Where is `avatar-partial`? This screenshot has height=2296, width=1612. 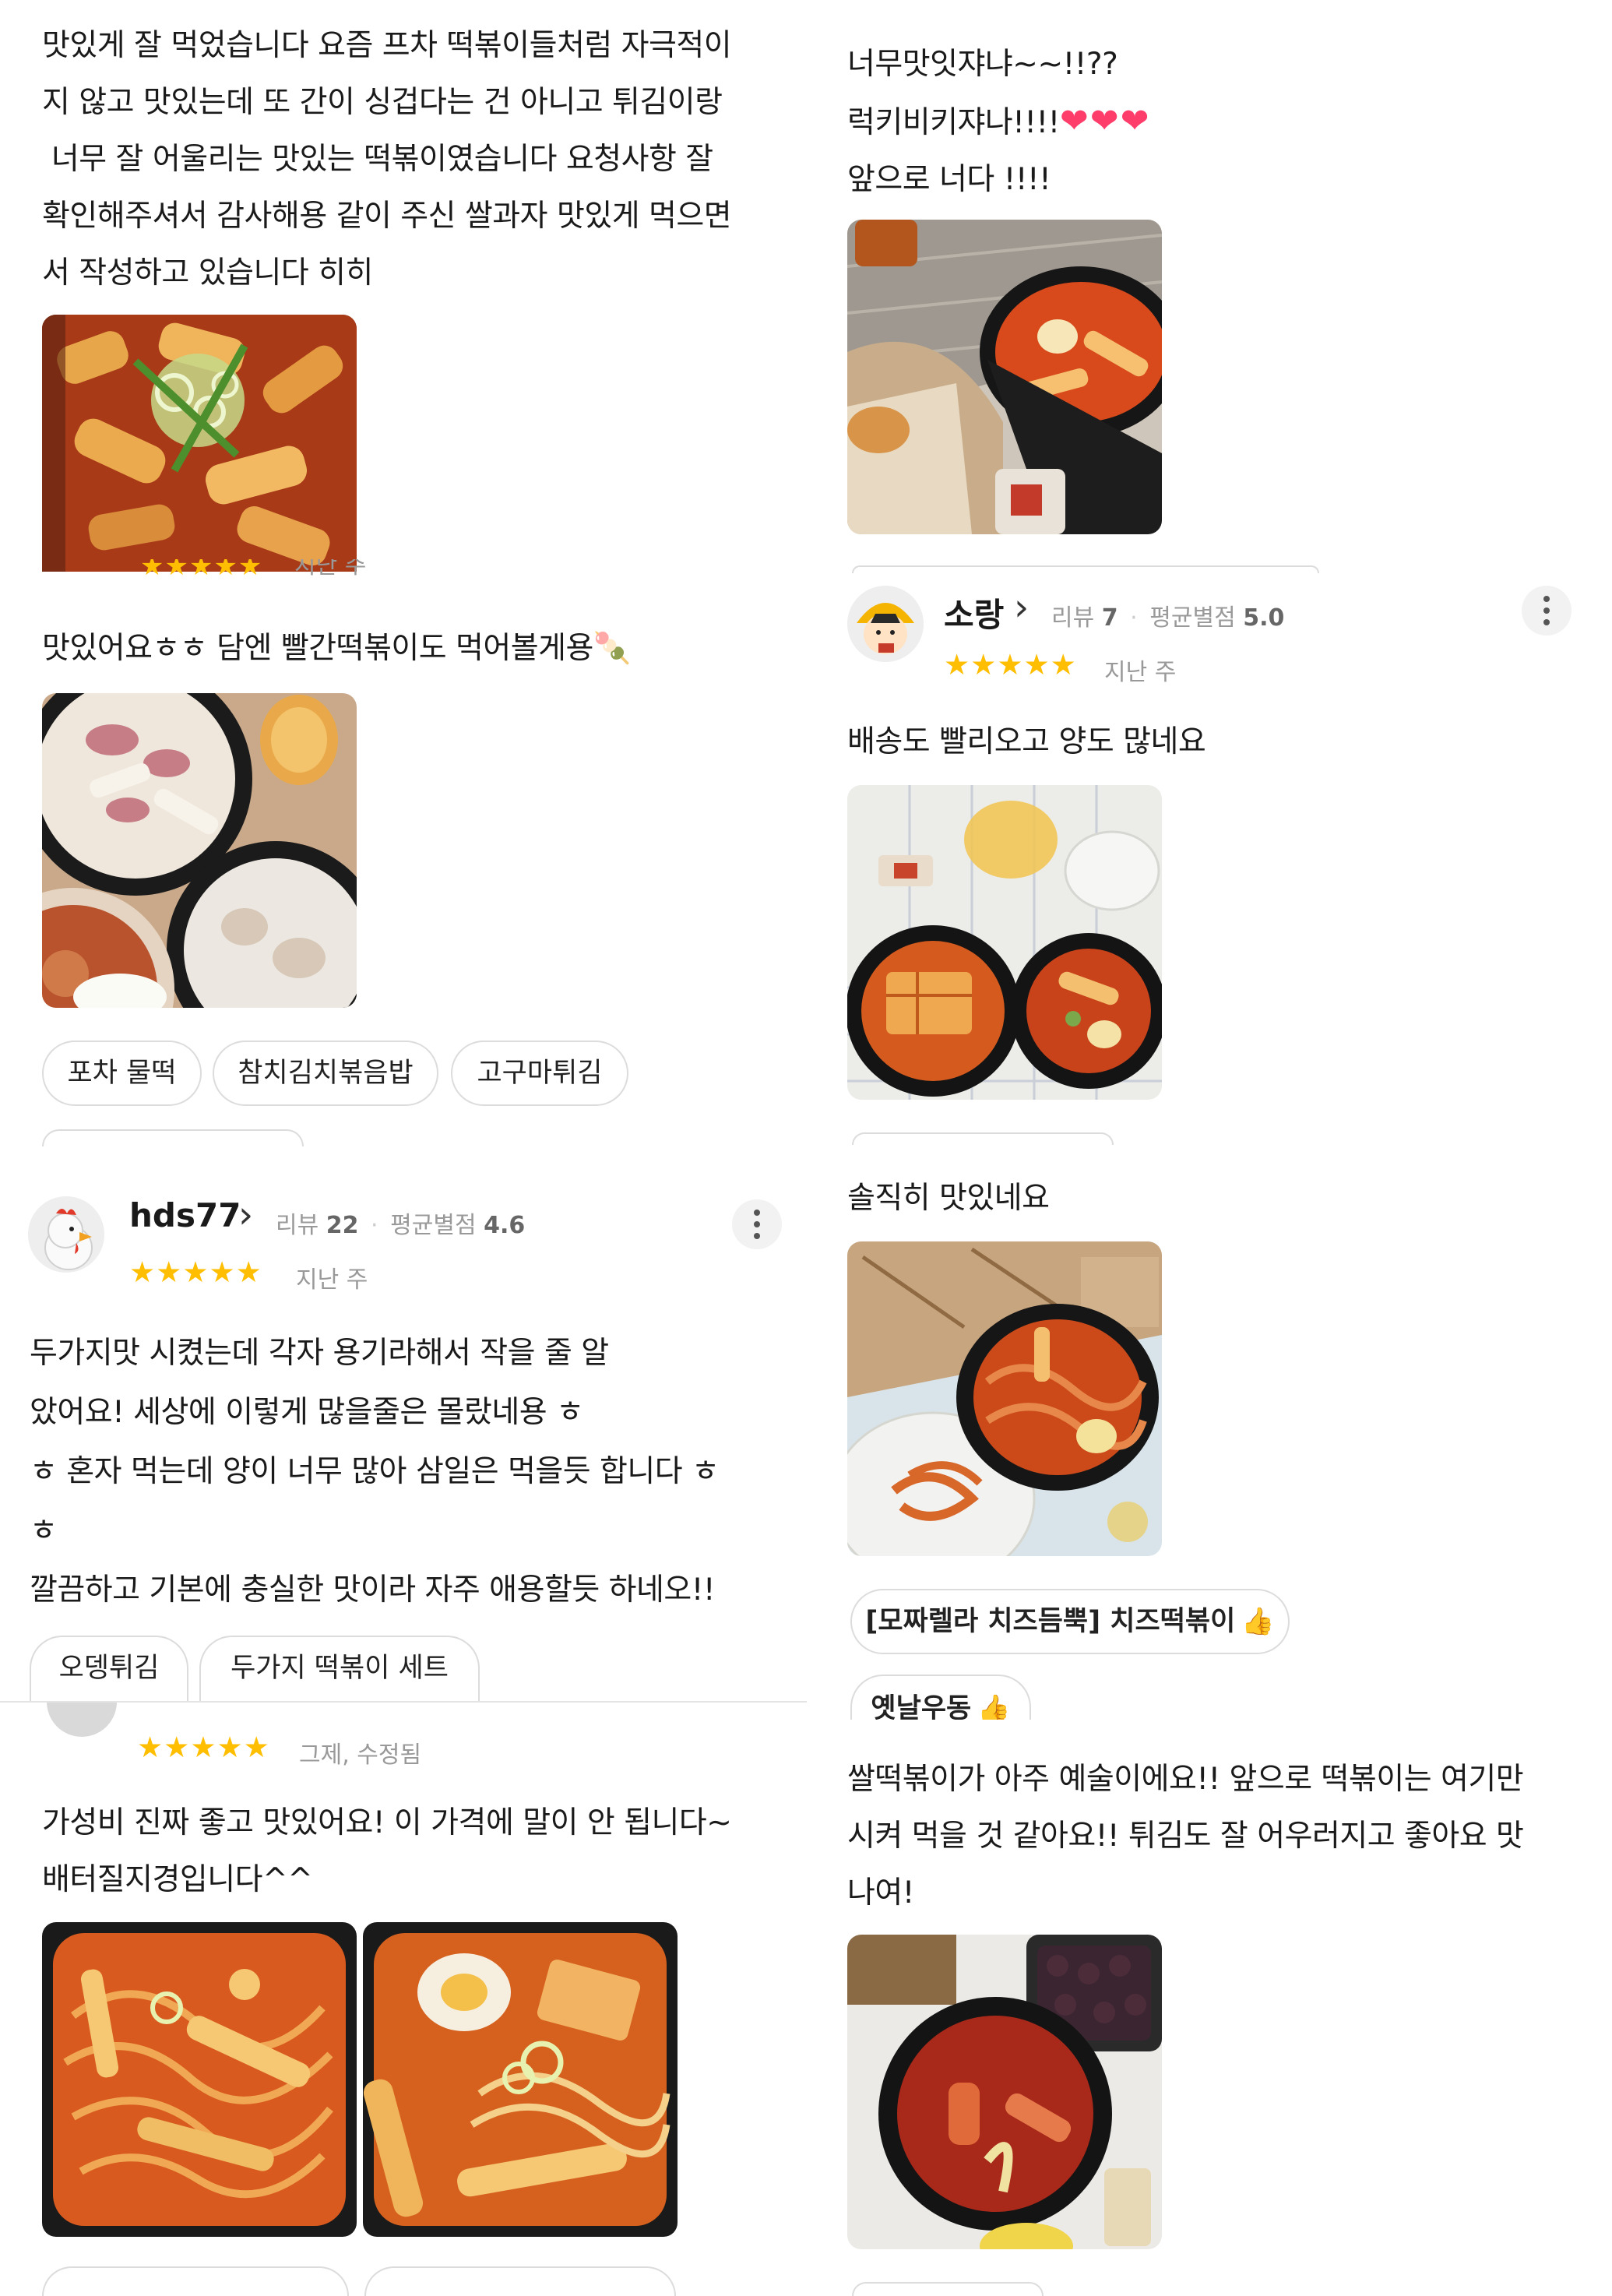
avatar-partial is located at coordinates (82, 1721).